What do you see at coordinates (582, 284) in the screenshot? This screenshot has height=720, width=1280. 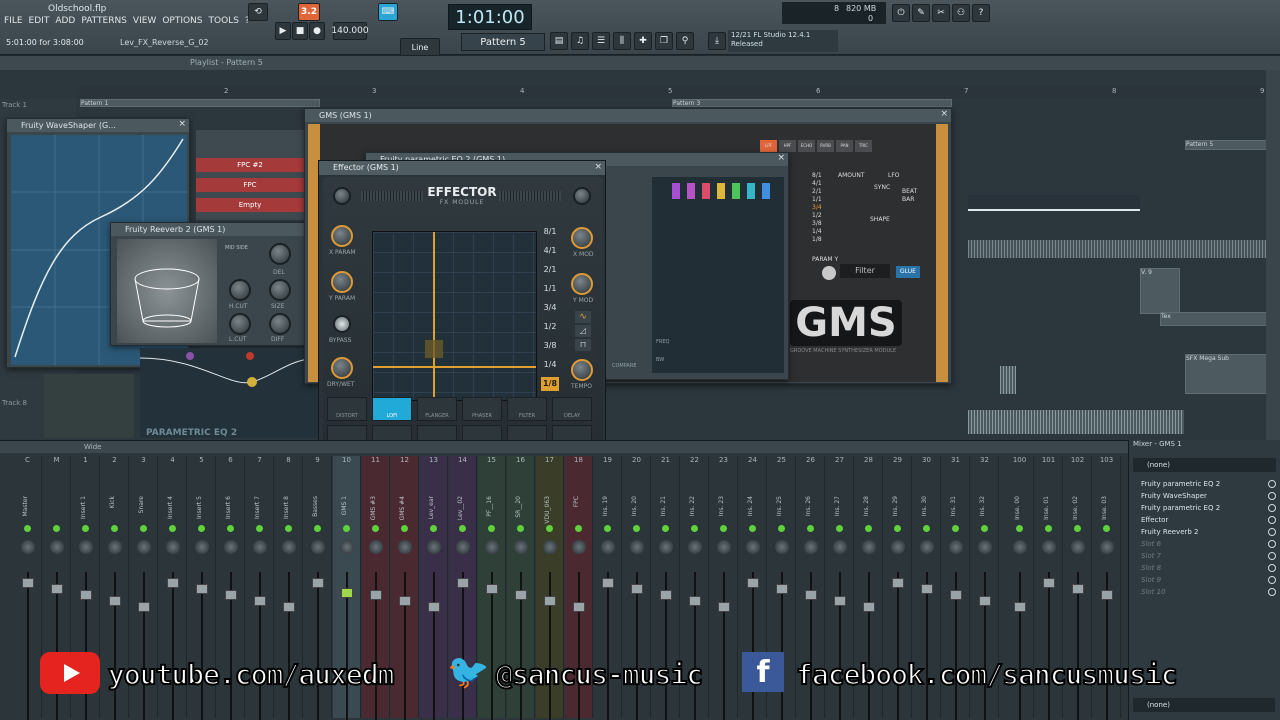 I see `y-mod-knob` at bounding box center [582, 284].